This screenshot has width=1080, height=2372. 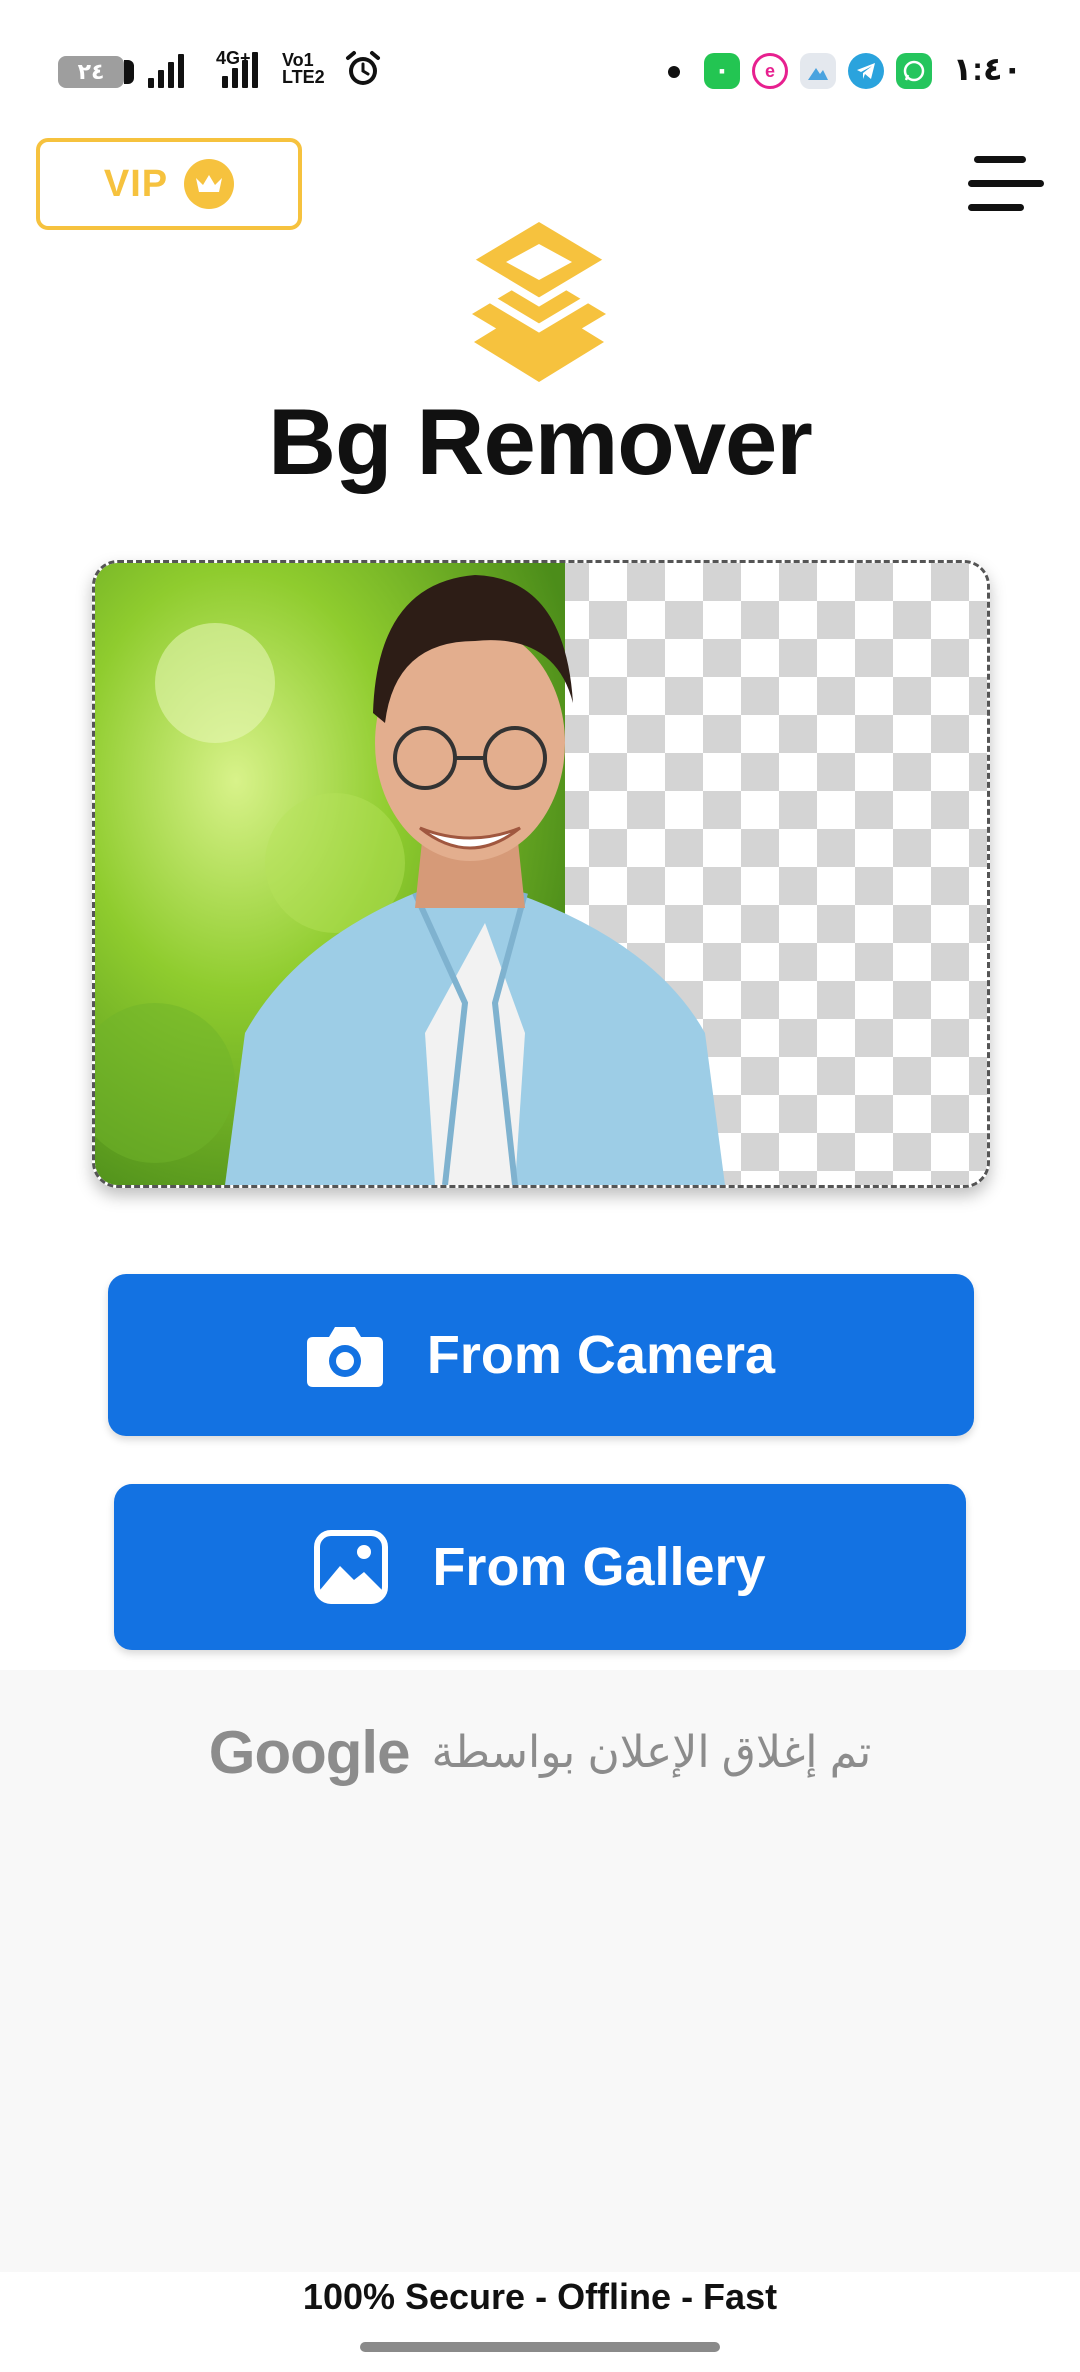 What do you see at coordinates (91, 71) in the screenshot?
I see `battery-level: ٢٤` at bounding box center [91, 71].